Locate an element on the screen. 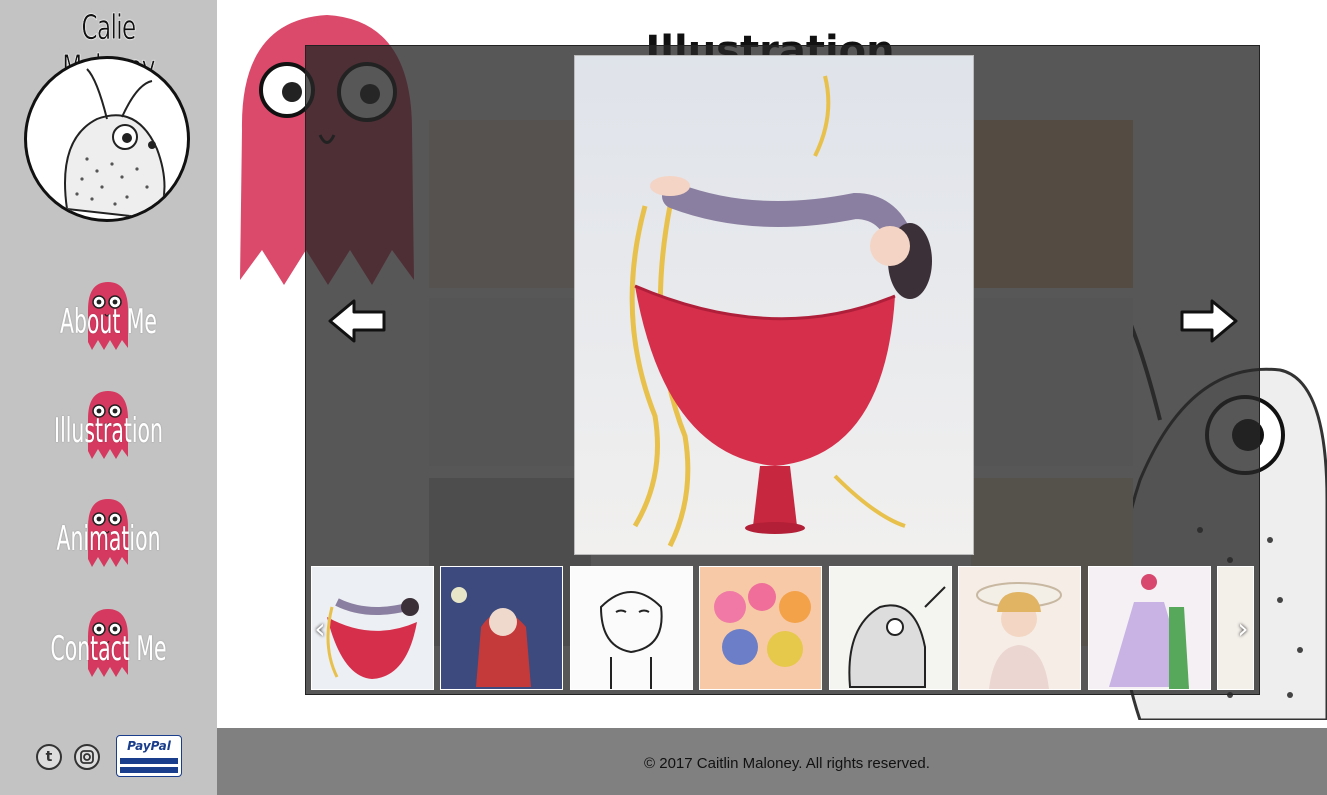  nav-label-illustration: Illustration is located at coordinates (108, 431).